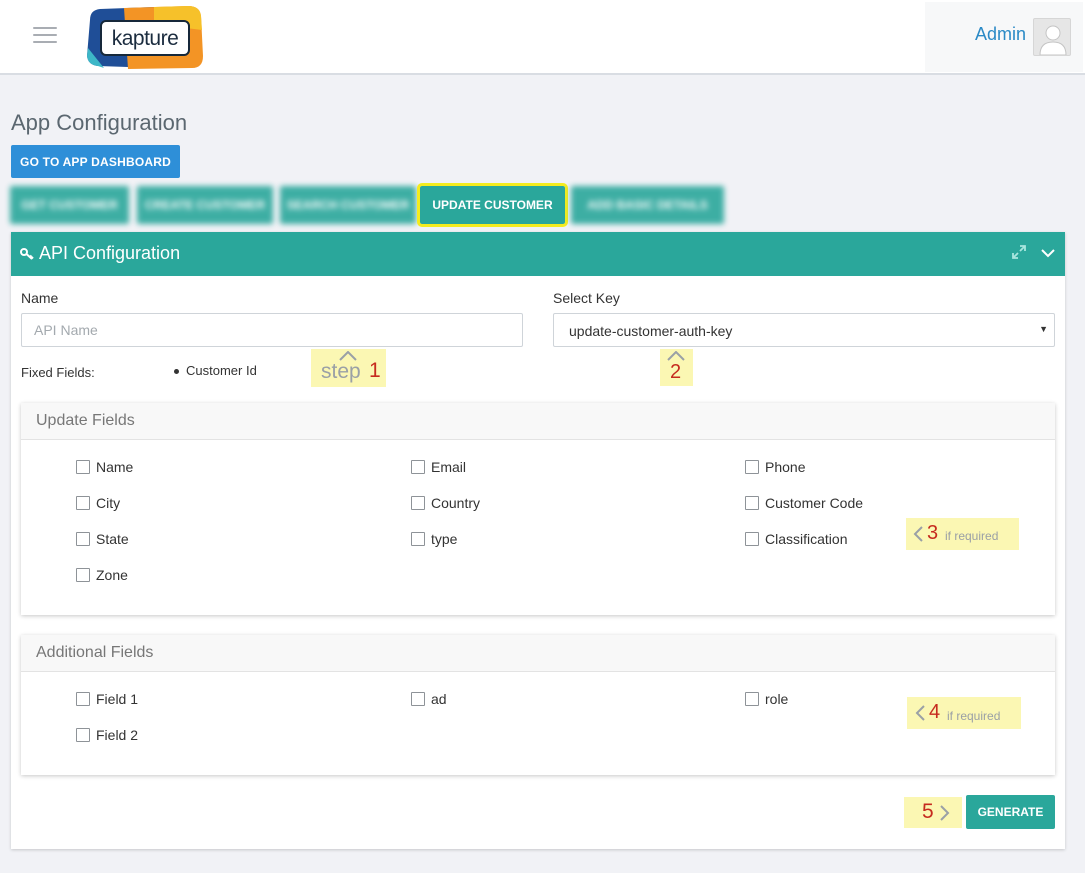 This screenshot has width=1085, height=873. Describe the element at coordinates (1048, 253) in the screenshot. I see `chevron-down-icon` at that location.